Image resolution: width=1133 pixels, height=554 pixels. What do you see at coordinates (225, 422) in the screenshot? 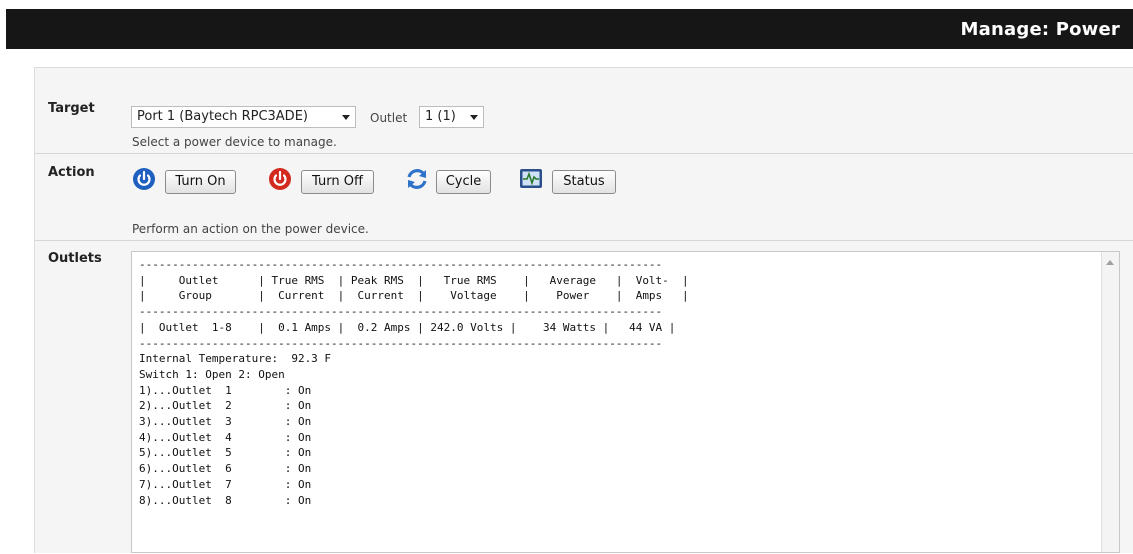
I see `outlets-line: 3)...Outlet 3 : On` at bounding box center [225, 422].